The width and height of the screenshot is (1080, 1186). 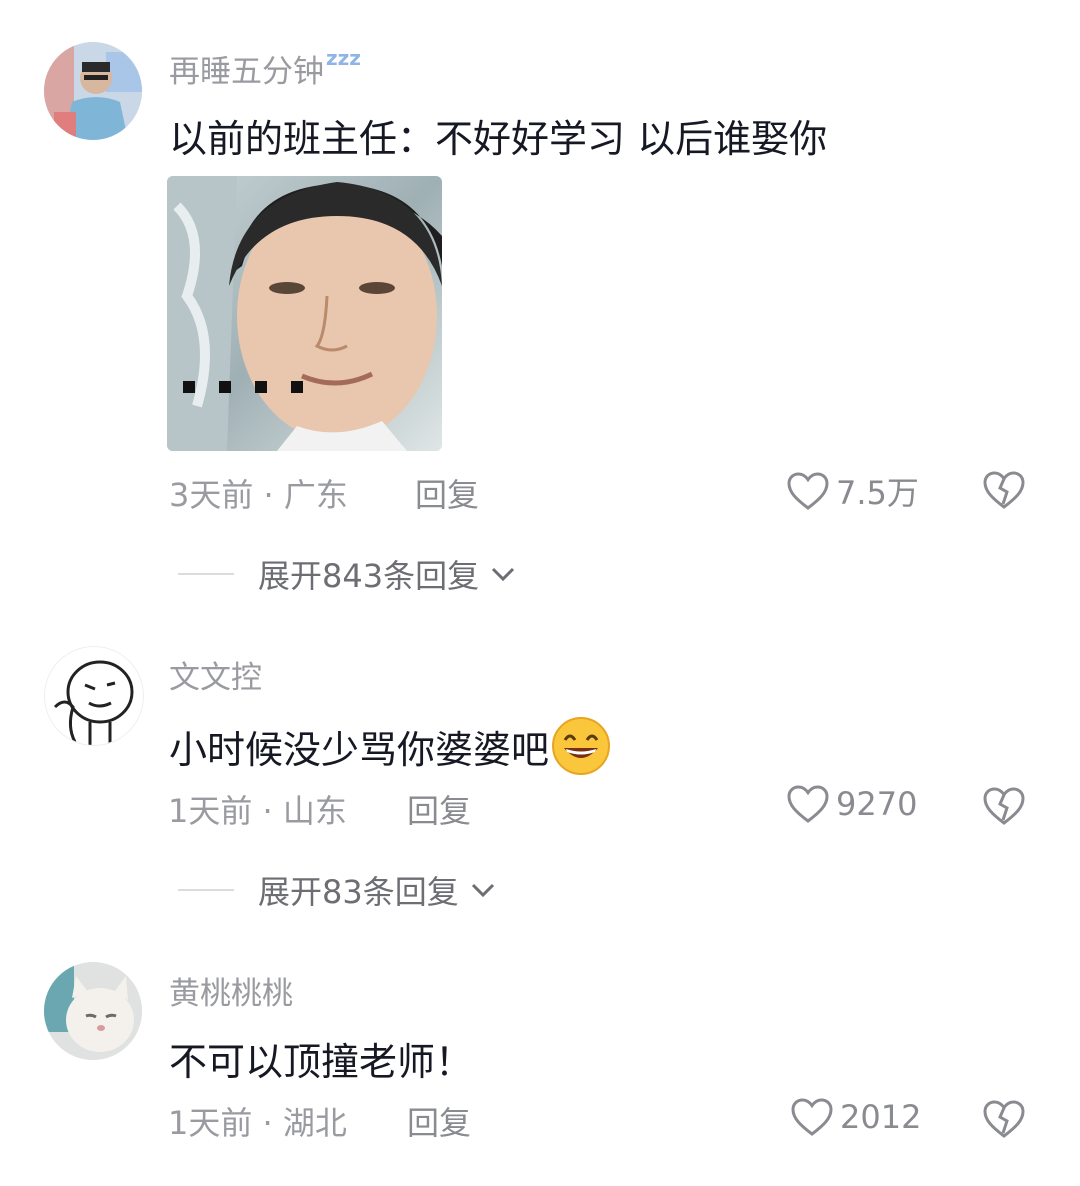 I want to click on like-button: 7.5万, so click(x=852, y=491).